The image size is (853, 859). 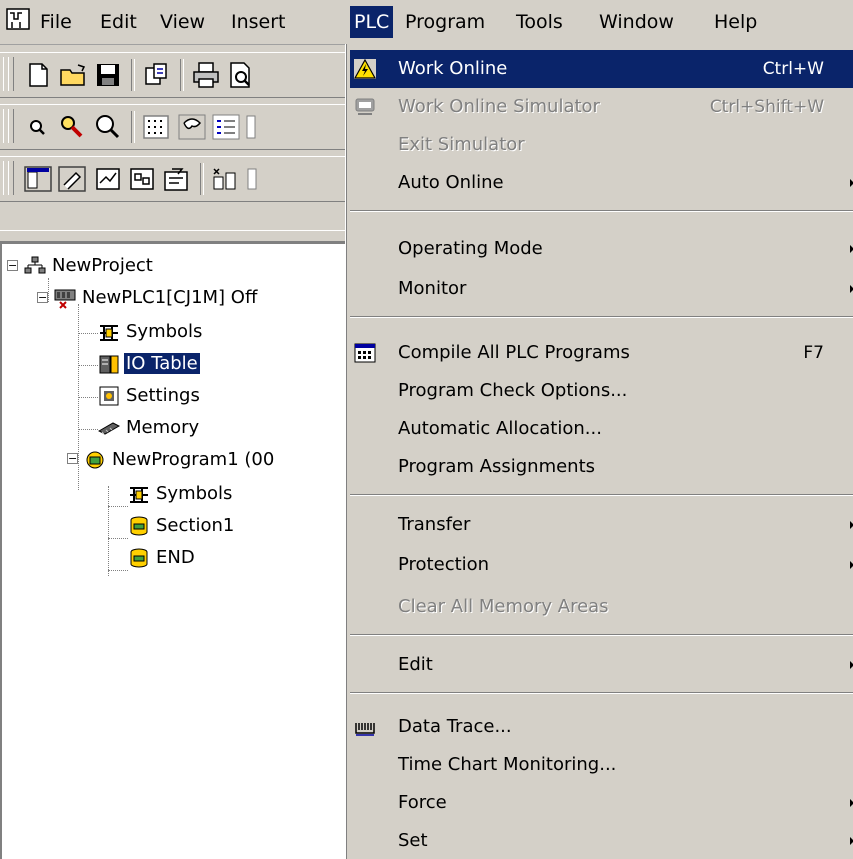 What do you see at coordinates (56, 22) in the screenshot?
I see `menu-file: File` at bounding box center [56, 22].